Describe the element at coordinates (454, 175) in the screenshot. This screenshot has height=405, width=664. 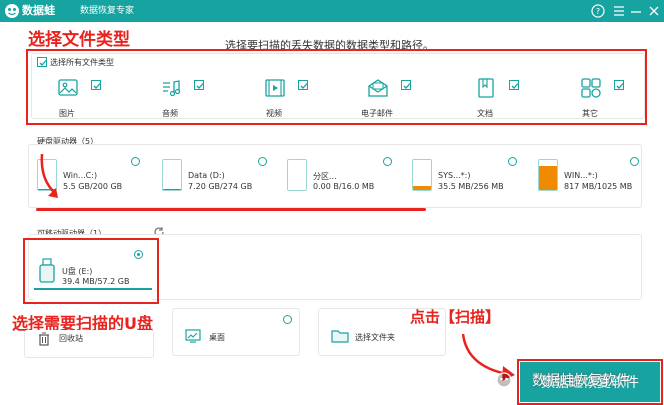
I see `drive-name: SYS...*:)` at that location.